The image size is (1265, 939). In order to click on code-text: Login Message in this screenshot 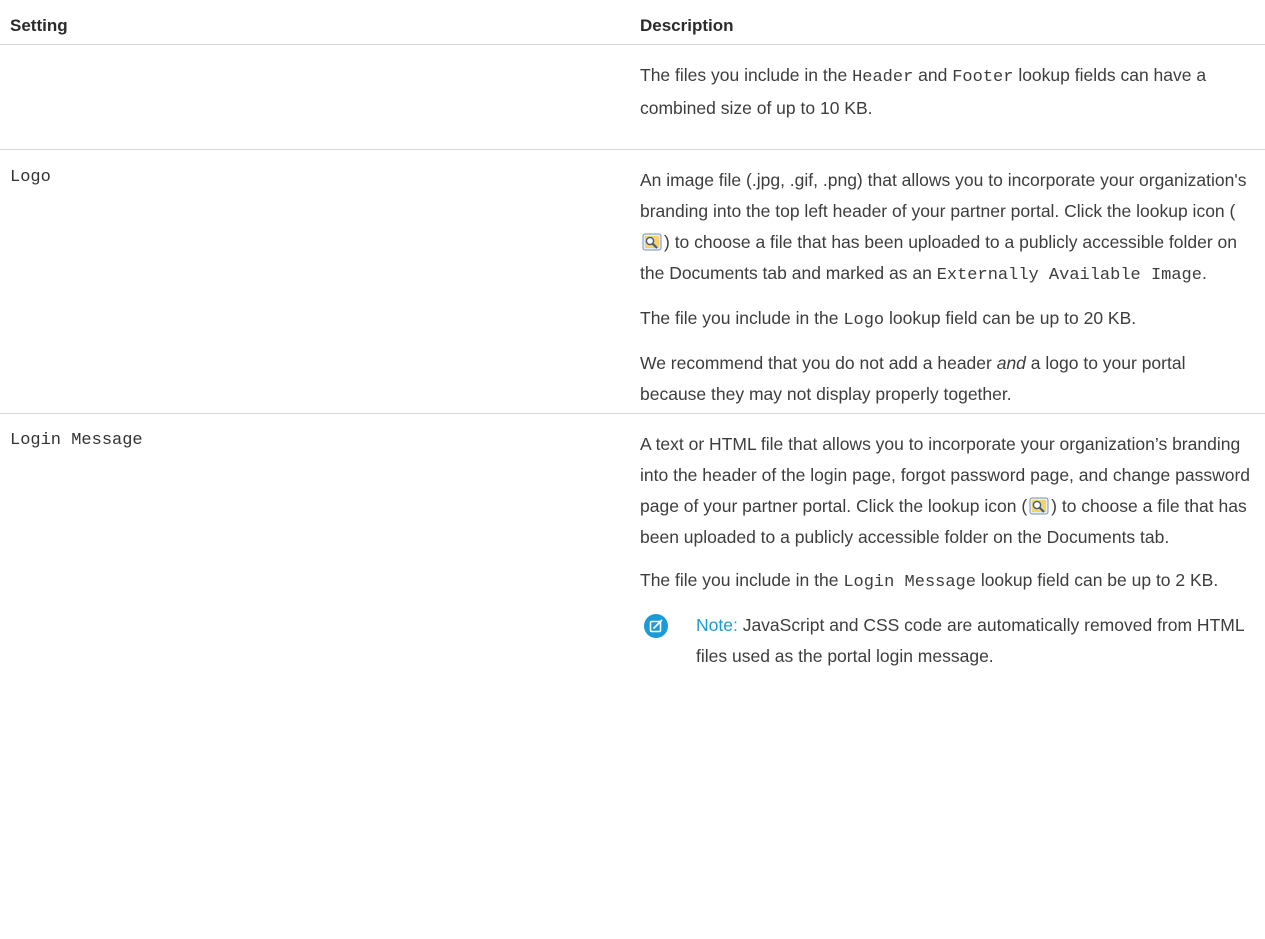, I will do `click(909, 582)`.